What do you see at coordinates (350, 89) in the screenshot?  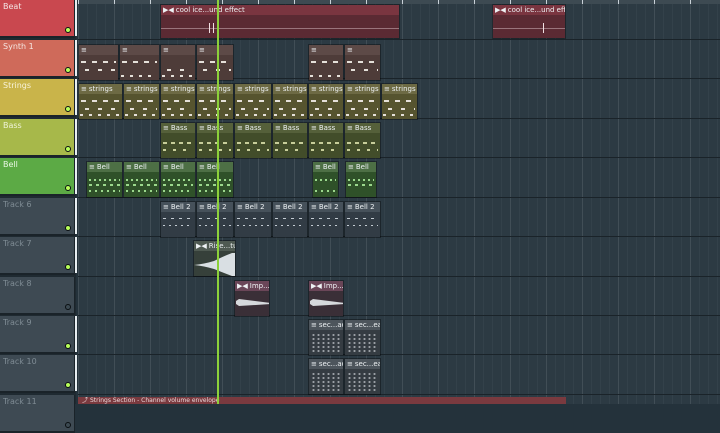 I see `pattern-icon: ≡` at bounding box center [350, 89].